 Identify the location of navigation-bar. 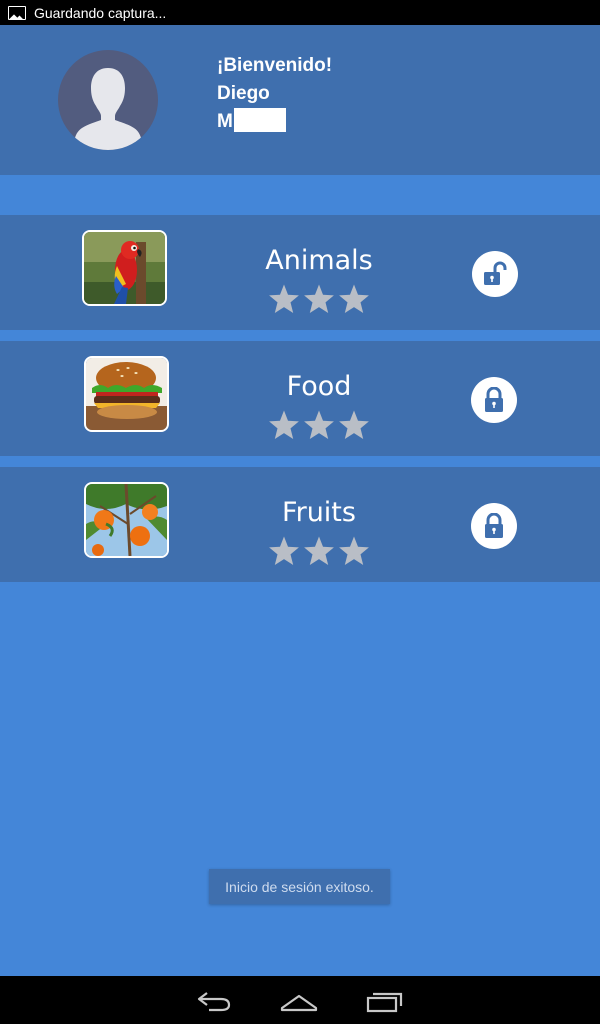
(300, 1000).